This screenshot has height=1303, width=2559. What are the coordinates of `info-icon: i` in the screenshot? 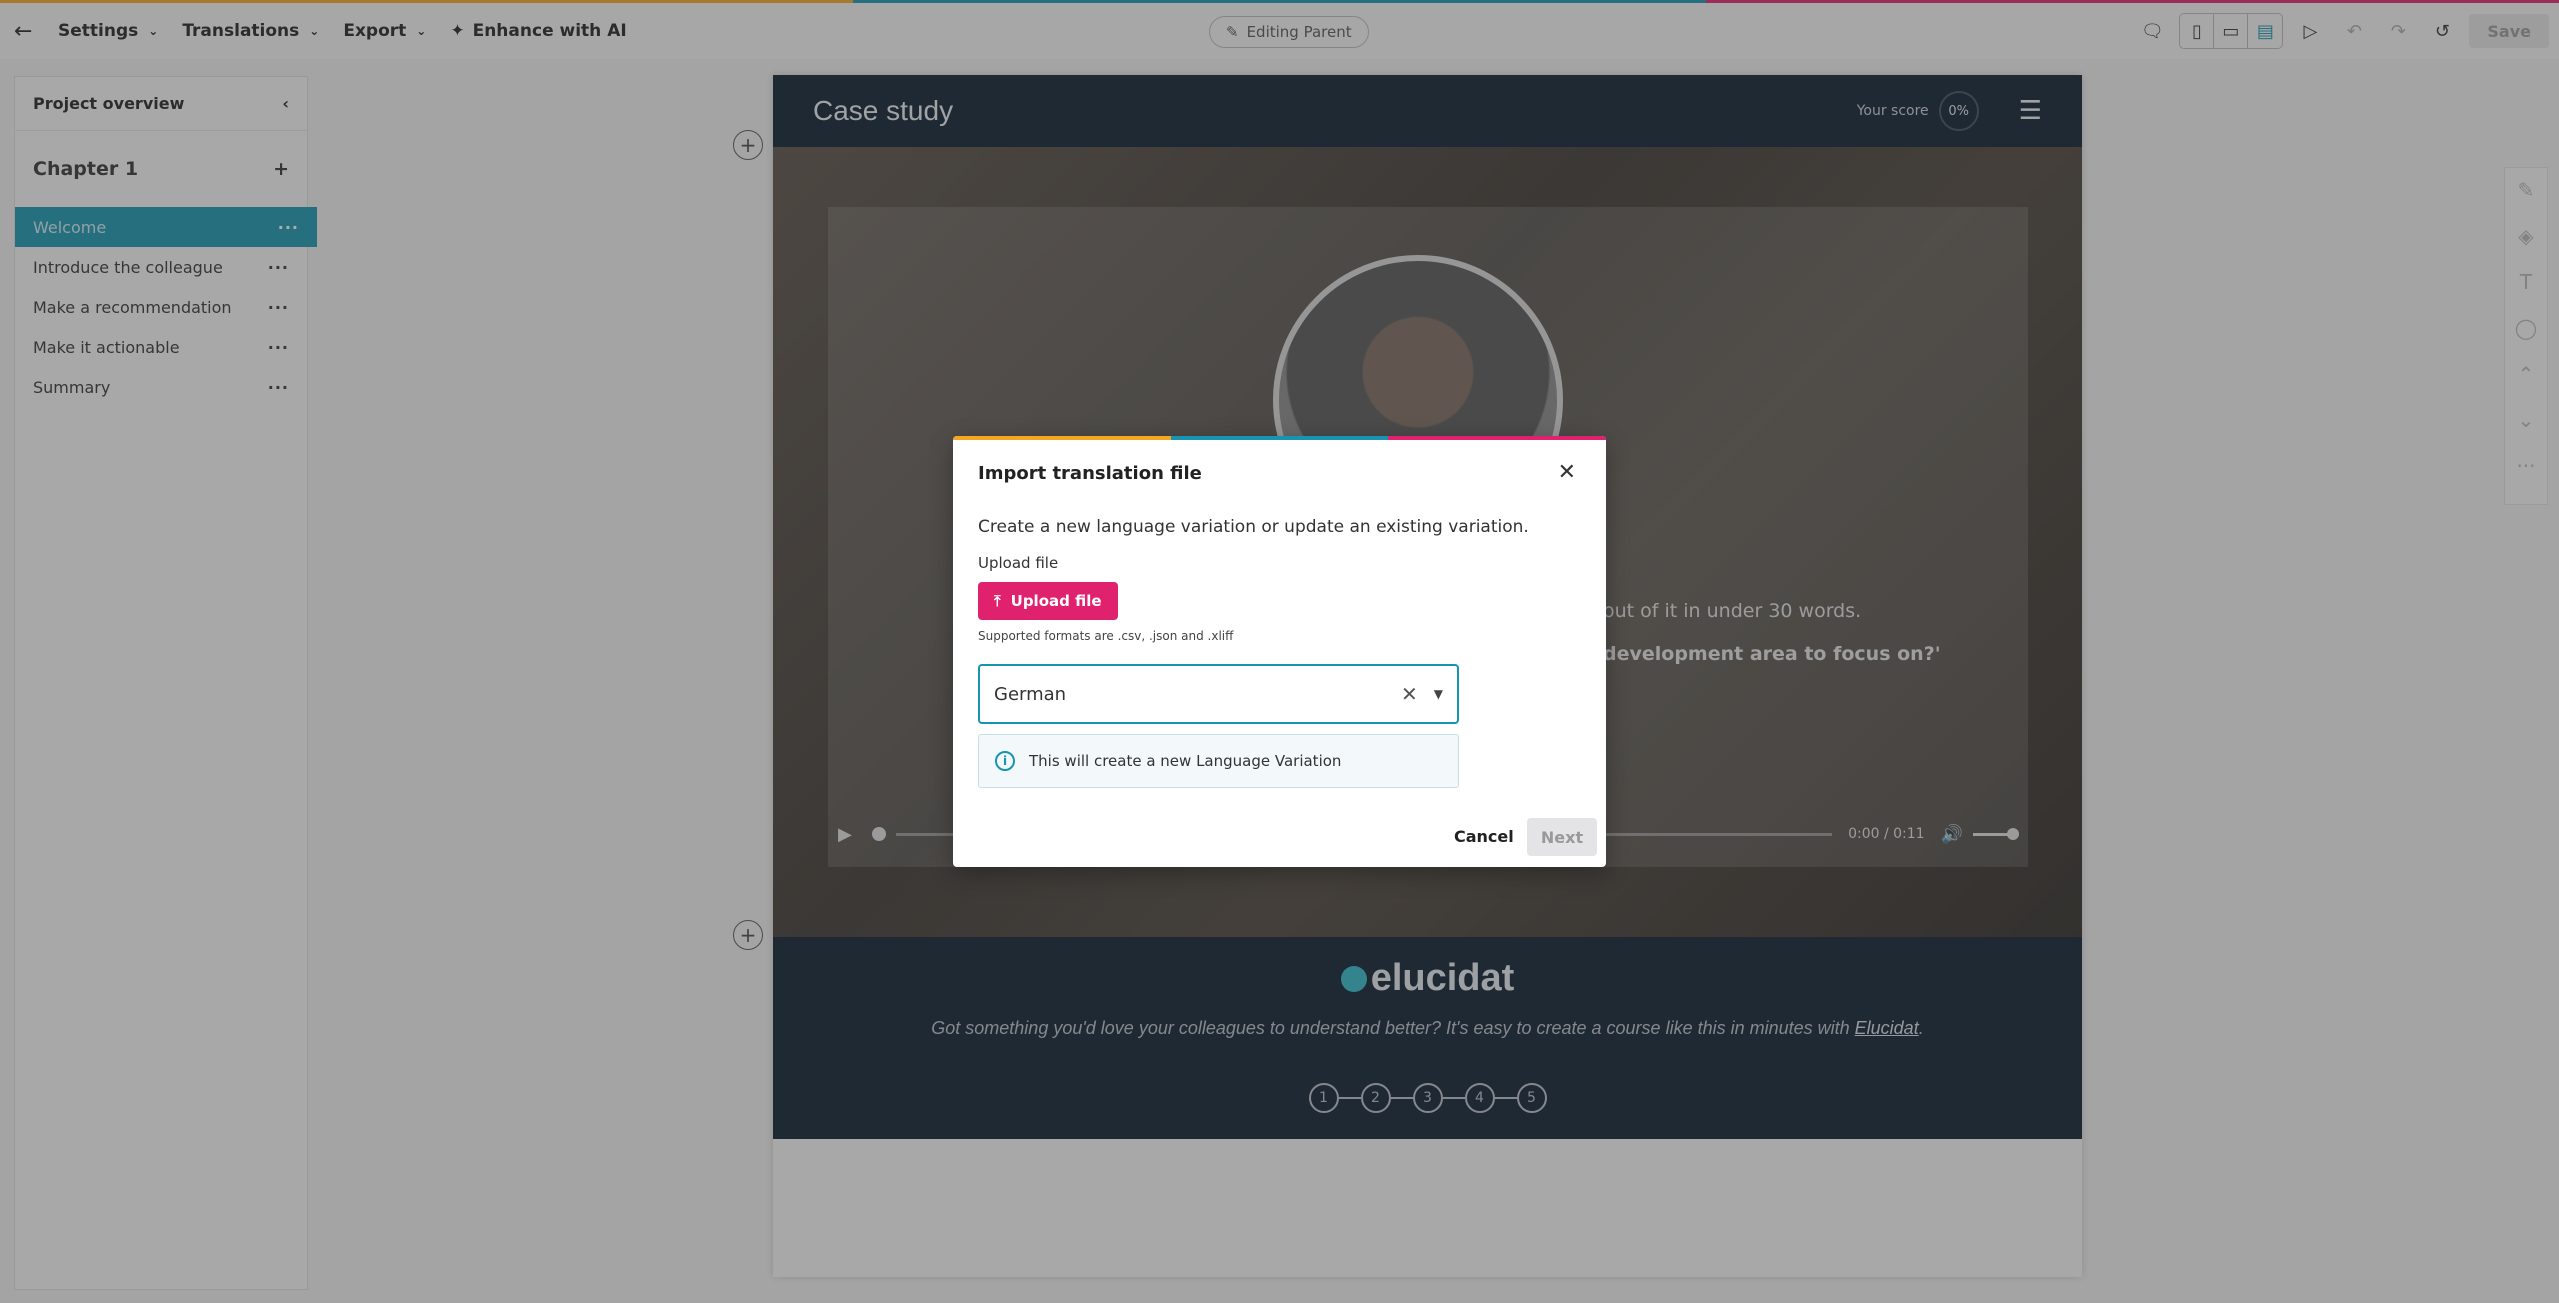 It's located at (1005, 761).